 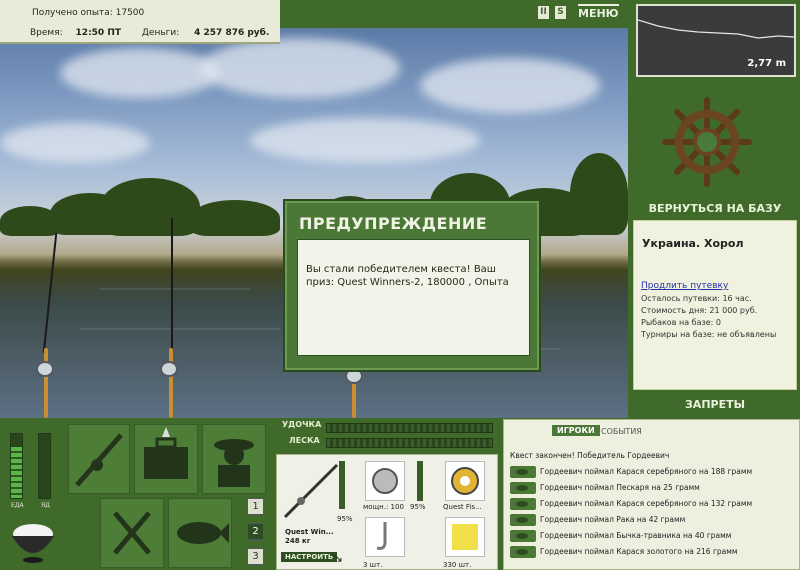 I want to click on sound-icon: S, so click(x=560, y=12).